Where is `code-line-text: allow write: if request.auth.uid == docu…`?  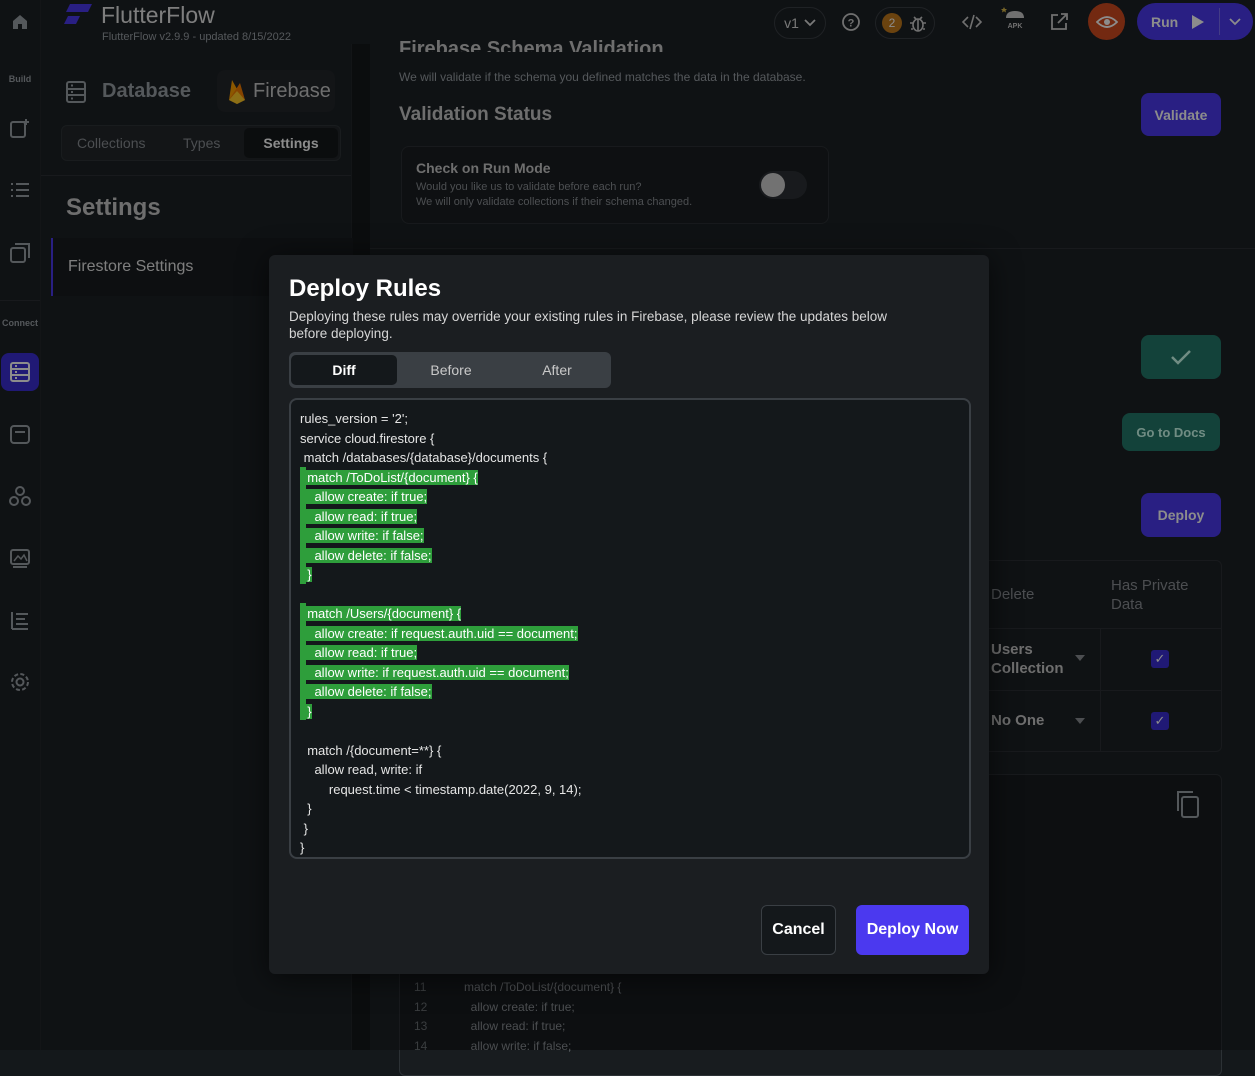
code-line-text: allow write: if request.auth.uid == docu… is located at coordinates (434, 672).